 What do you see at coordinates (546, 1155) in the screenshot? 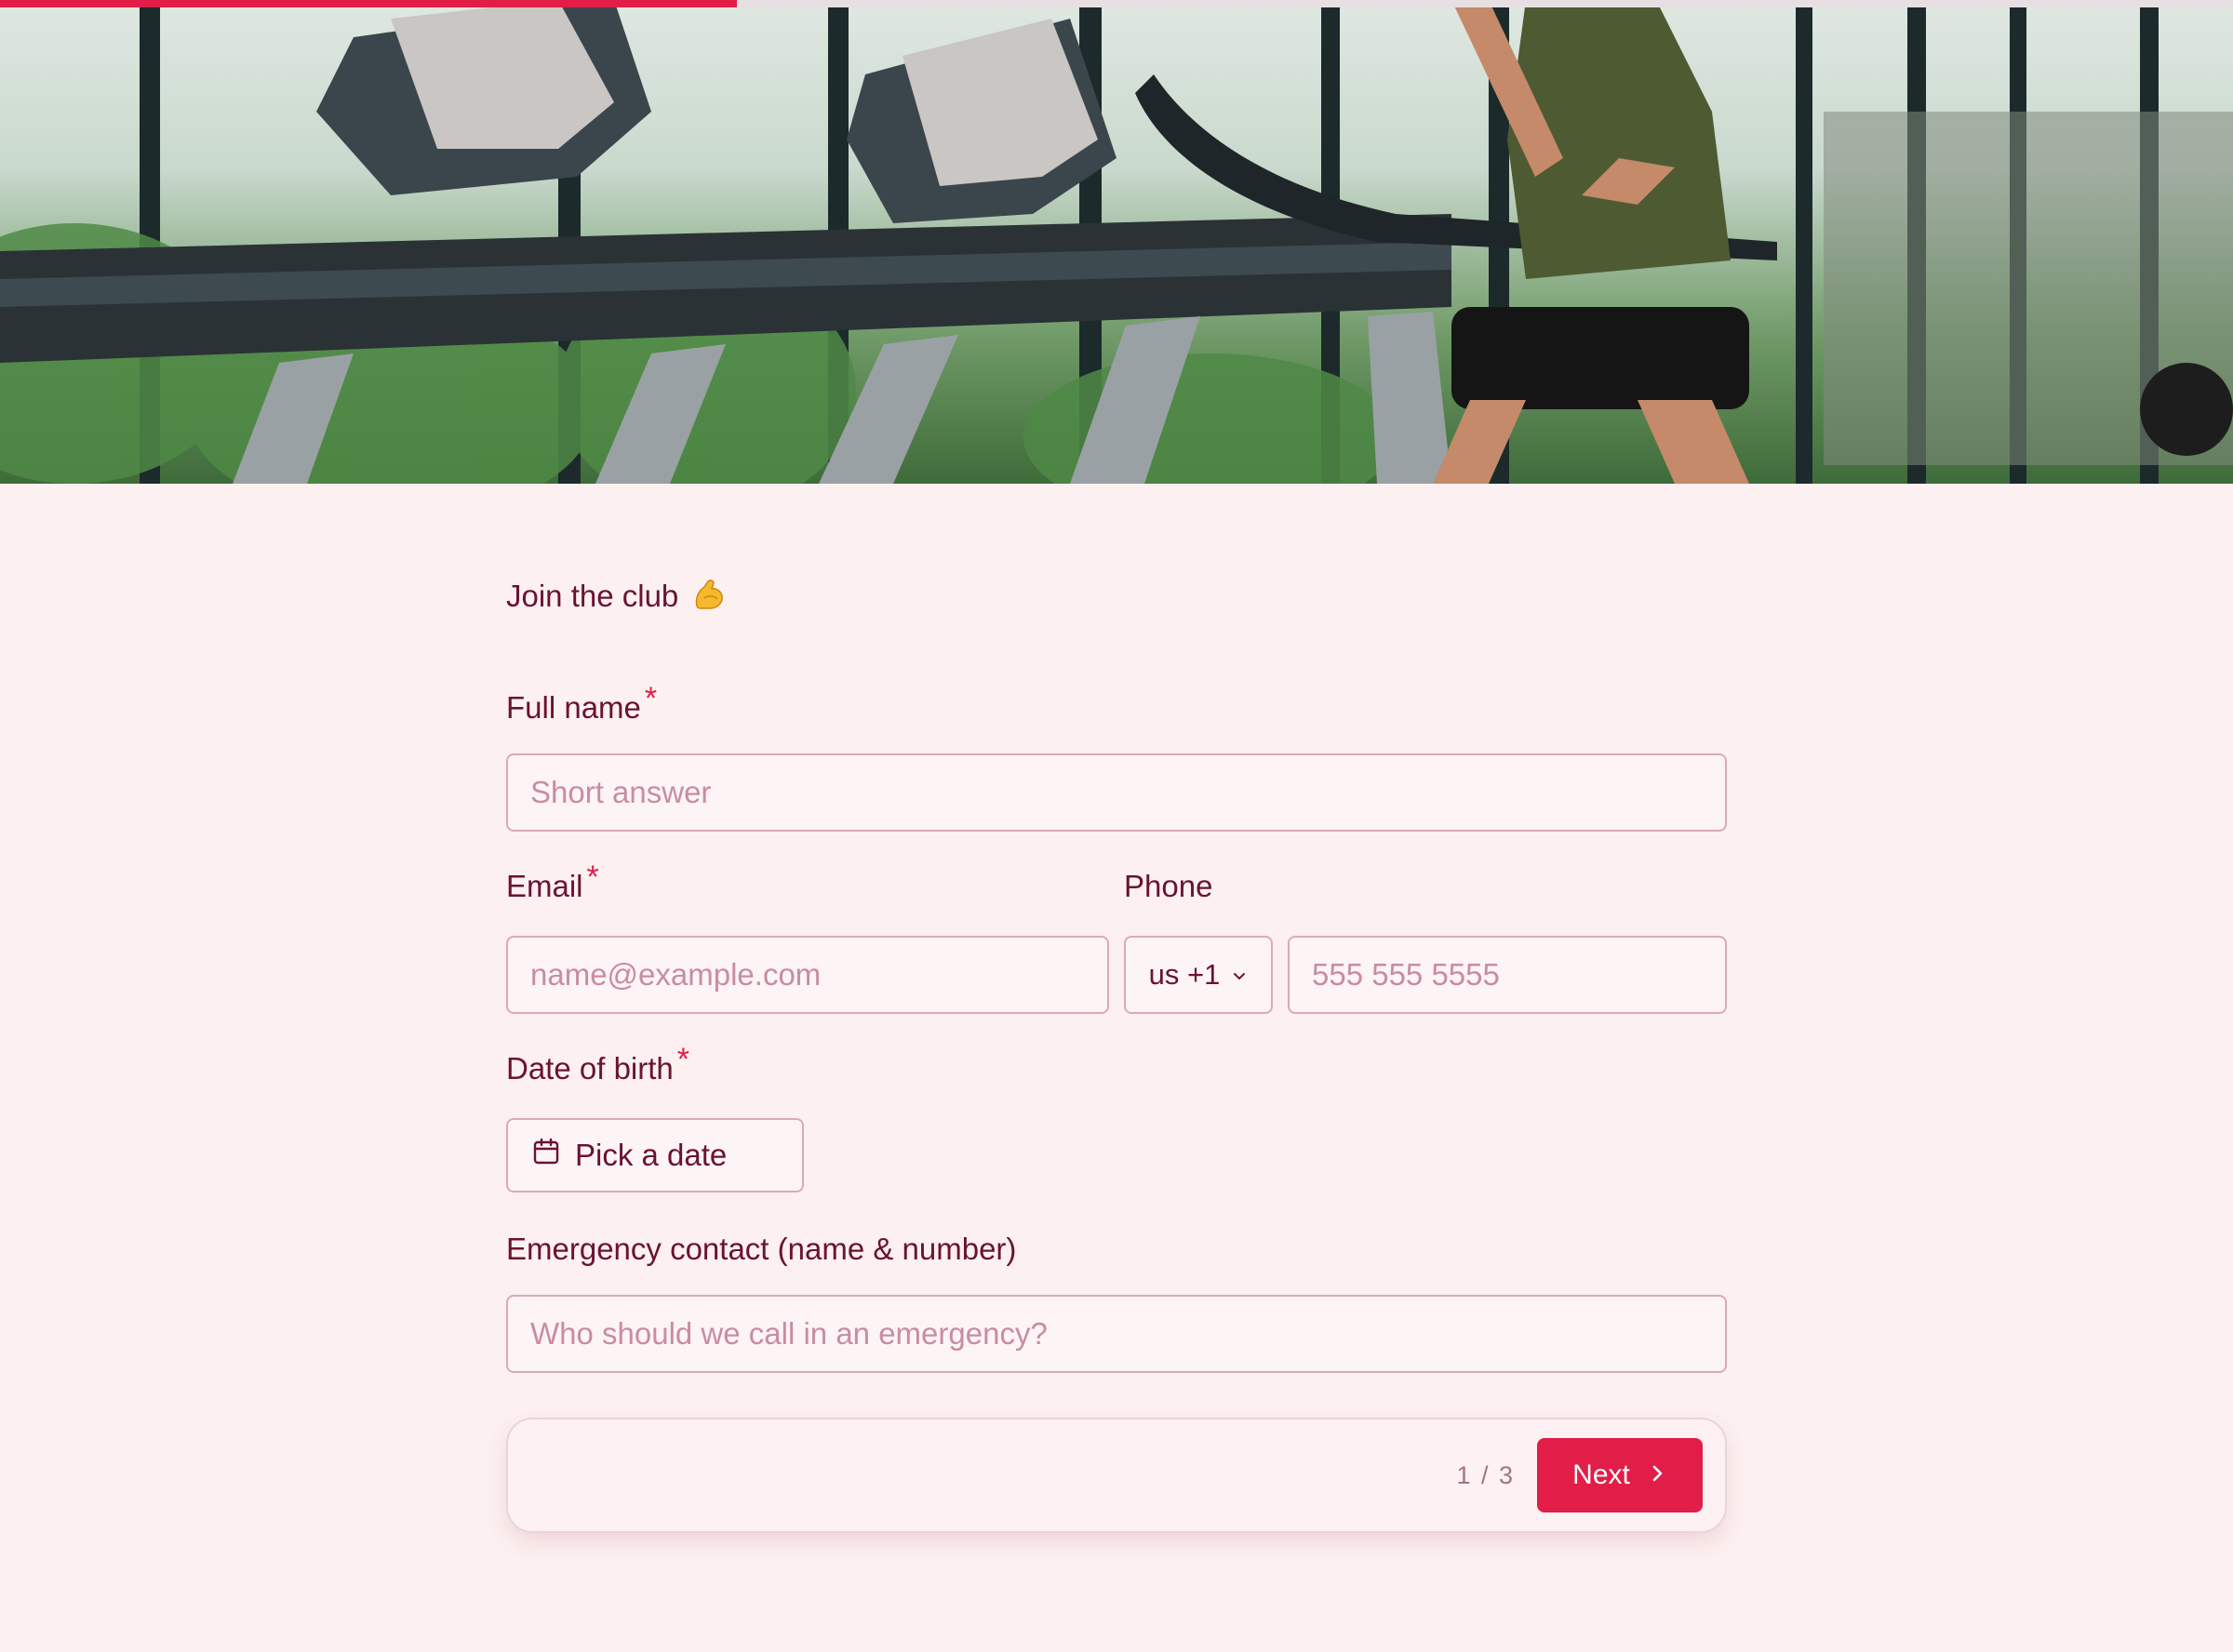
I see `calendar-icon` at bounding box center [546, 1155].